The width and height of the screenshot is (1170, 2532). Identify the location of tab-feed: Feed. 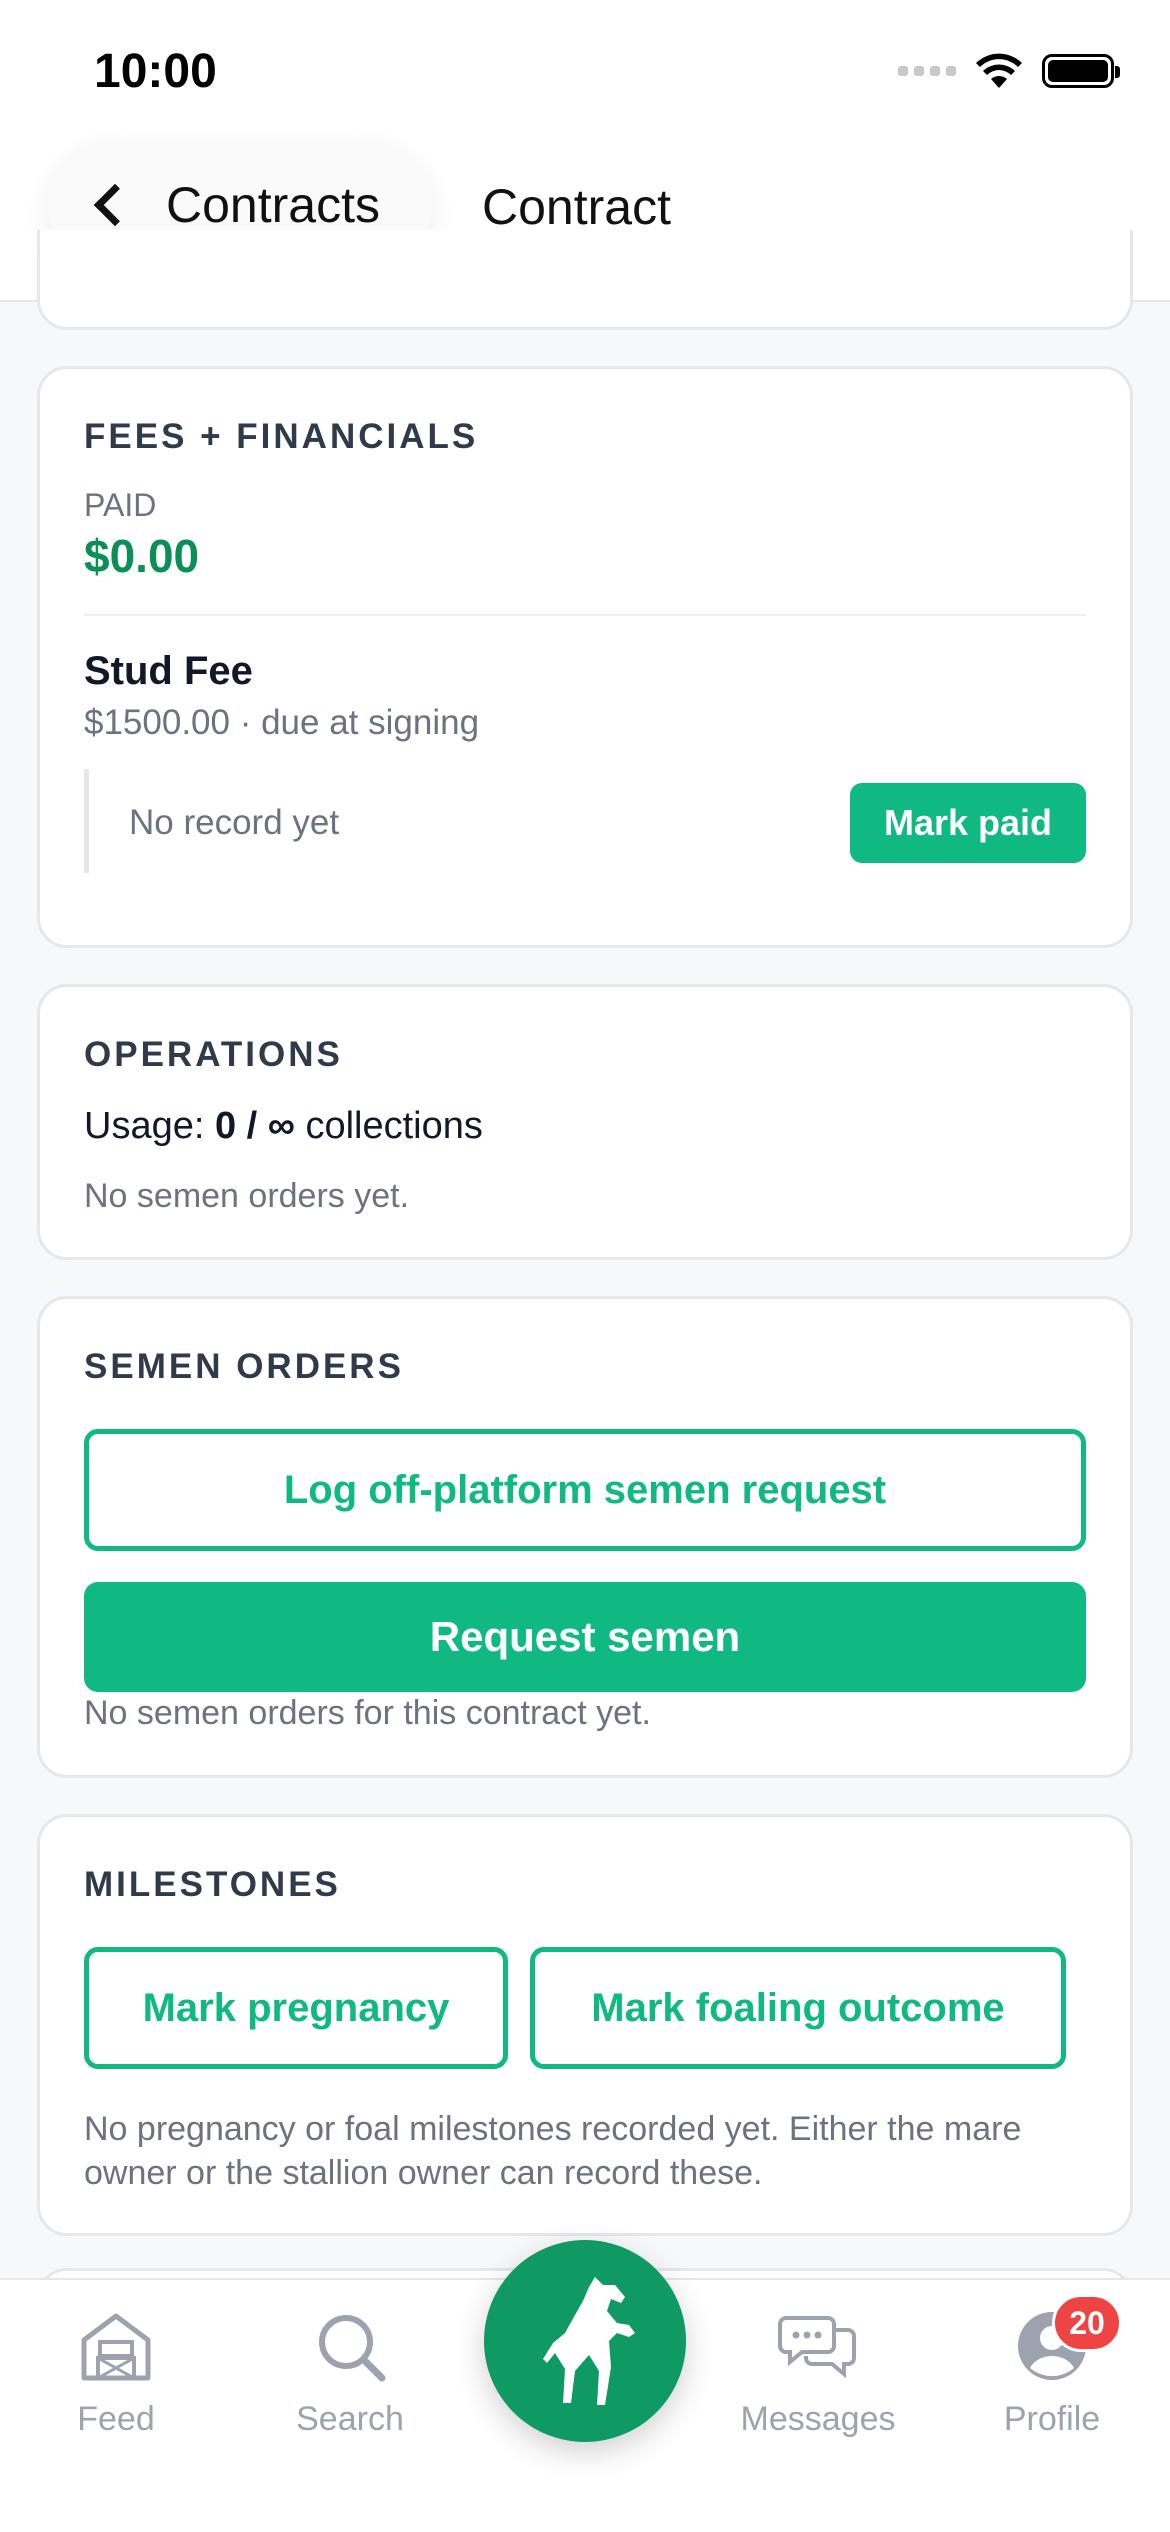
(116, 2381).